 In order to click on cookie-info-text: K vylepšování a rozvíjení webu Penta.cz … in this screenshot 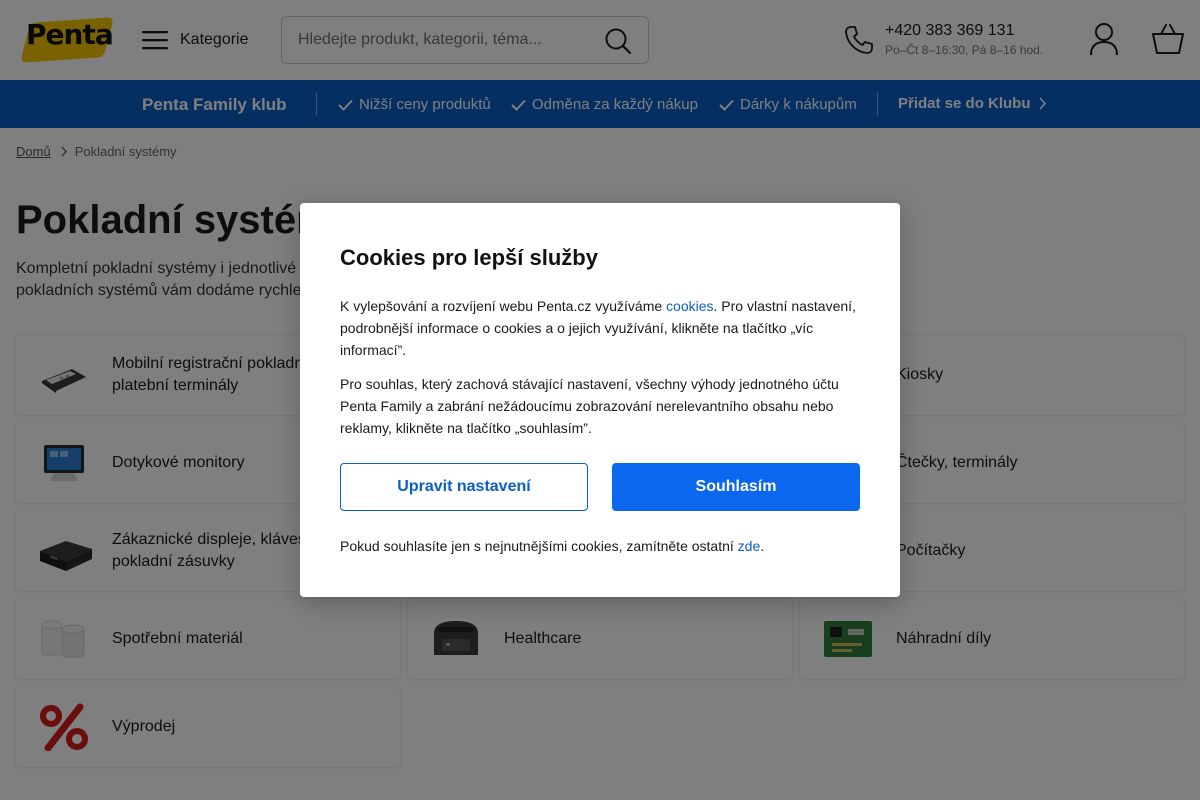, I will do `click(598, 328)`.